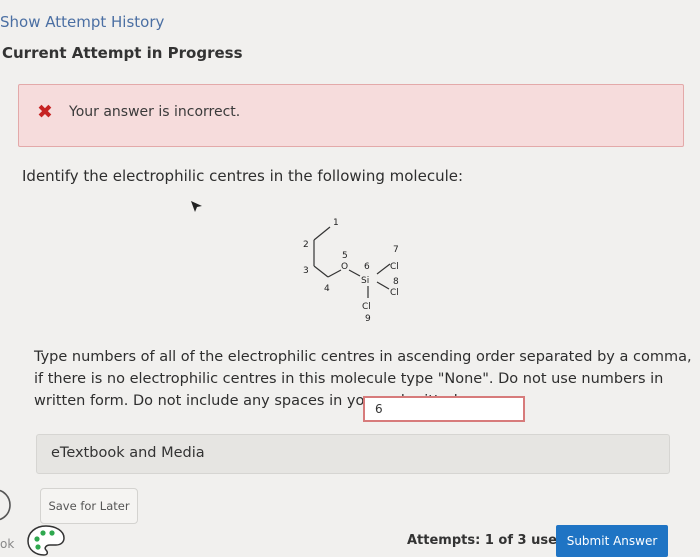 The image size is (700, 557). What do you see at coordinates (487, 540) in the screenshot?
I see `attempts-counter: Attempts: 1 of 3 used` at bounding box center [487, 540].